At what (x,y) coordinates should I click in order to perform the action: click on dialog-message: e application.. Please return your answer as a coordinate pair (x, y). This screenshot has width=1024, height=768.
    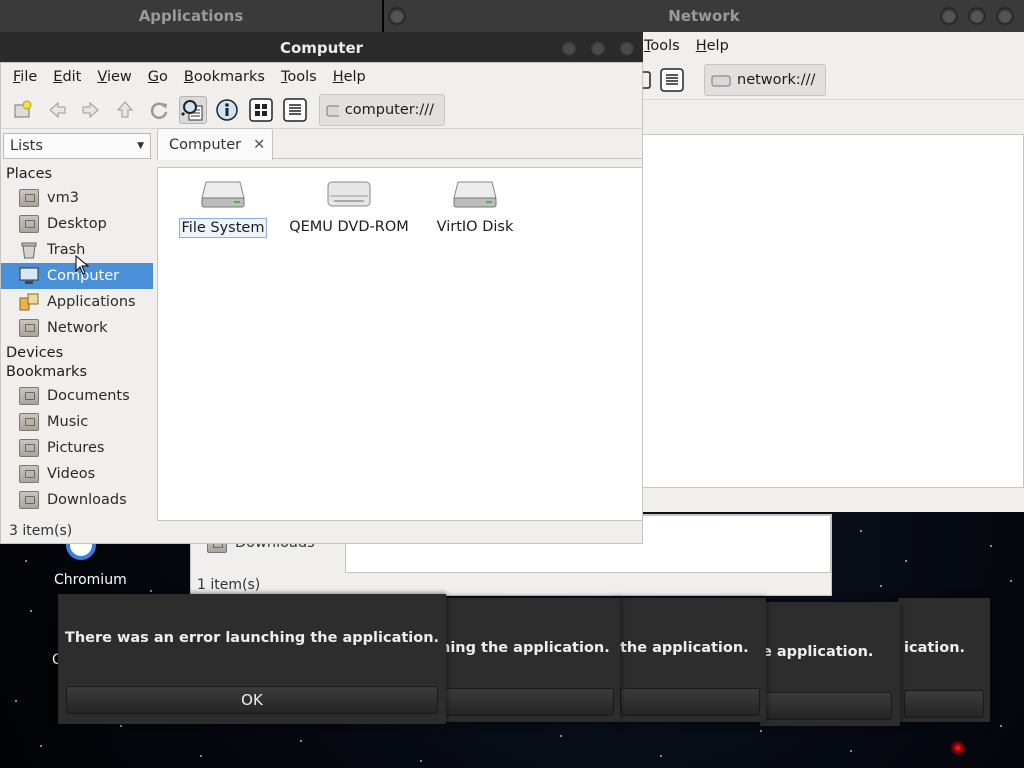
    Looking at the image, I should click on (818, 652).